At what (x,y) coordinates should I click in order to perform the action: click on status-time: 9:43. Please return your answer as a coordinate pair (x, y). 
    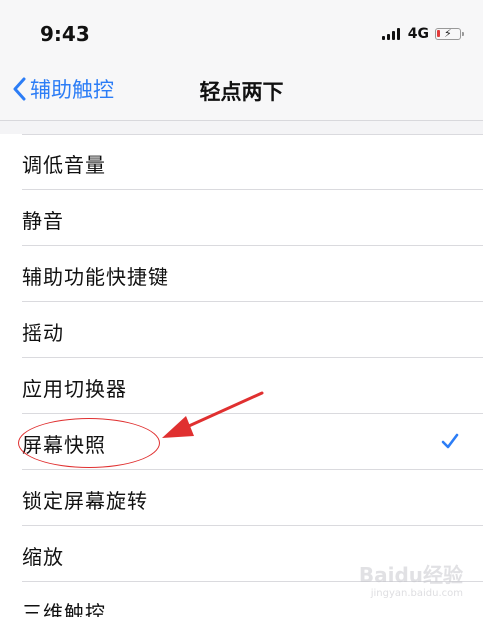
    Looking at the image, I should click on (65, 34).